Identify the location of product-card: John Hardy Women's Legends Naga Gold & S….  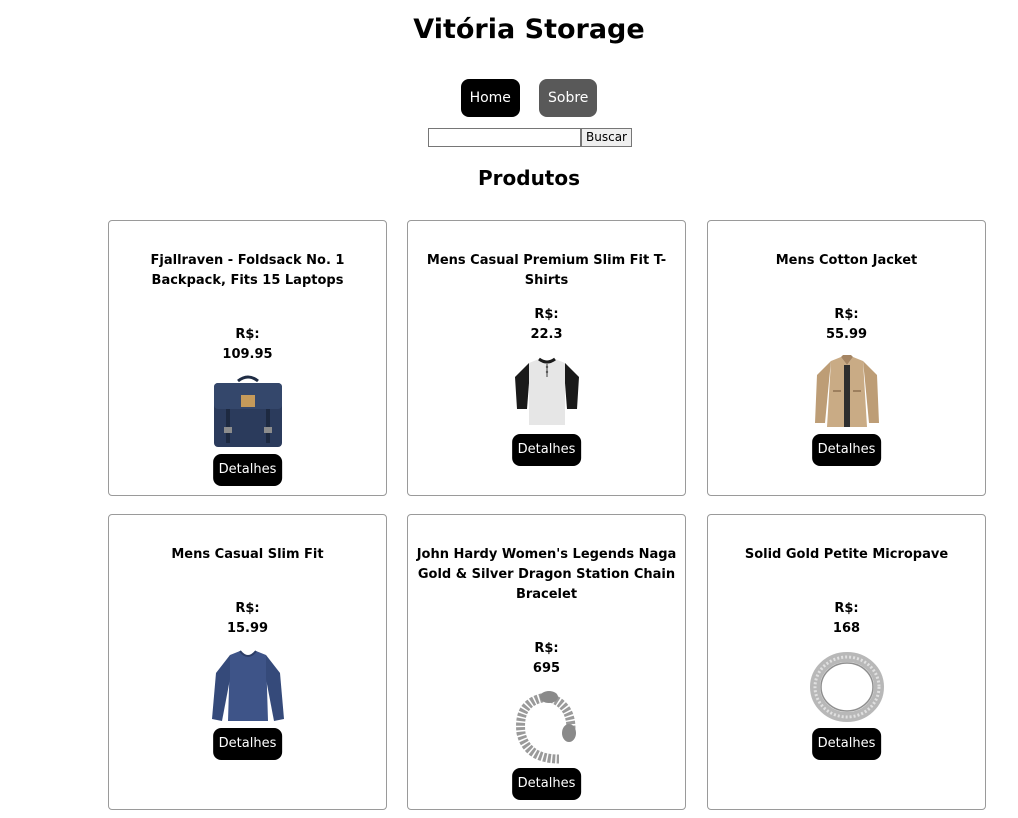
(546, 662).